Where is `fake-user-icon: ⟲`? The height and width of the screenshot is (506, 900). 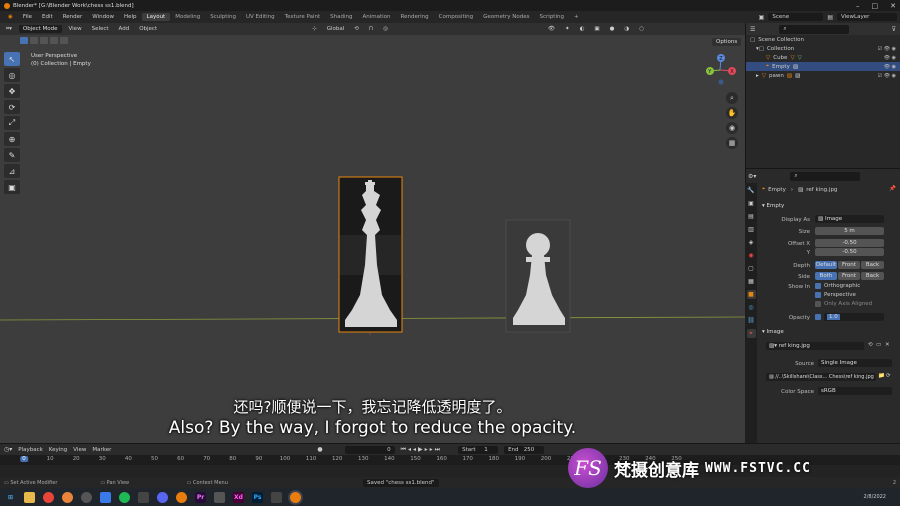
fake-user-icon: ⟲ is located at coordinates (870, 345).